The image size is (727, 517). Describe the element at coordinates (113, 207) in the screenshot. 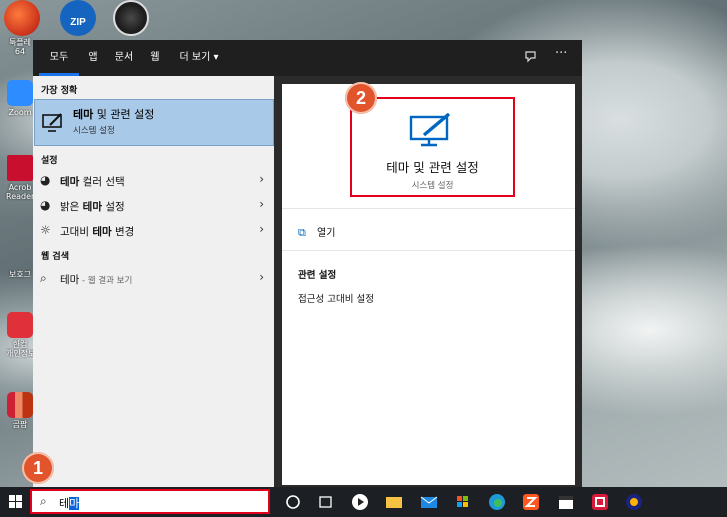

I see `item-post: 설정` at that location.